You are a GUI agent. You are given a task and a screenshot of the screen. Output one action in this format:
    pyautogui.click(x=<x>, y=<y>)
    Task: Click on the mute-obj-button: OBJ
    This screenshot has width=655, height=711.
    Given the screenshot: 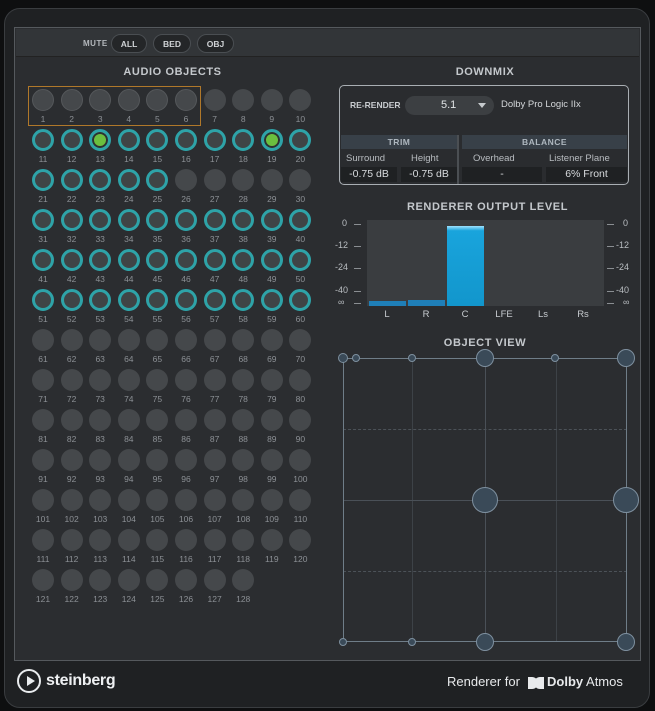 What is the action you would take?
    pyautogui.click(x=215, y=43)
    